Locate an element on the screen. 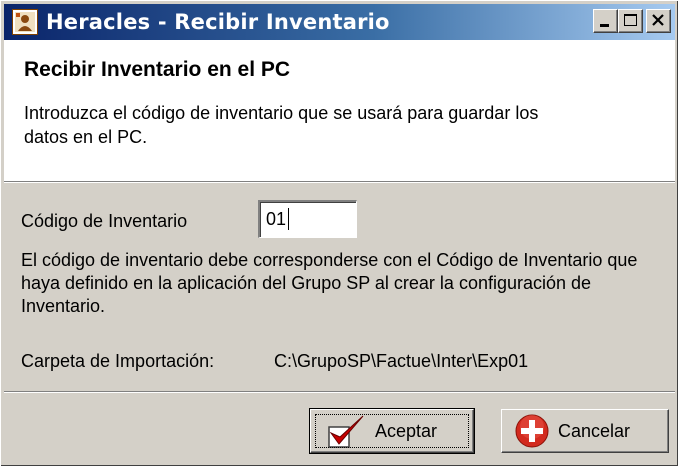 Image resolution: width=679 pixels, height=467 pixels. text-caret is located at coordinates (288, 219).